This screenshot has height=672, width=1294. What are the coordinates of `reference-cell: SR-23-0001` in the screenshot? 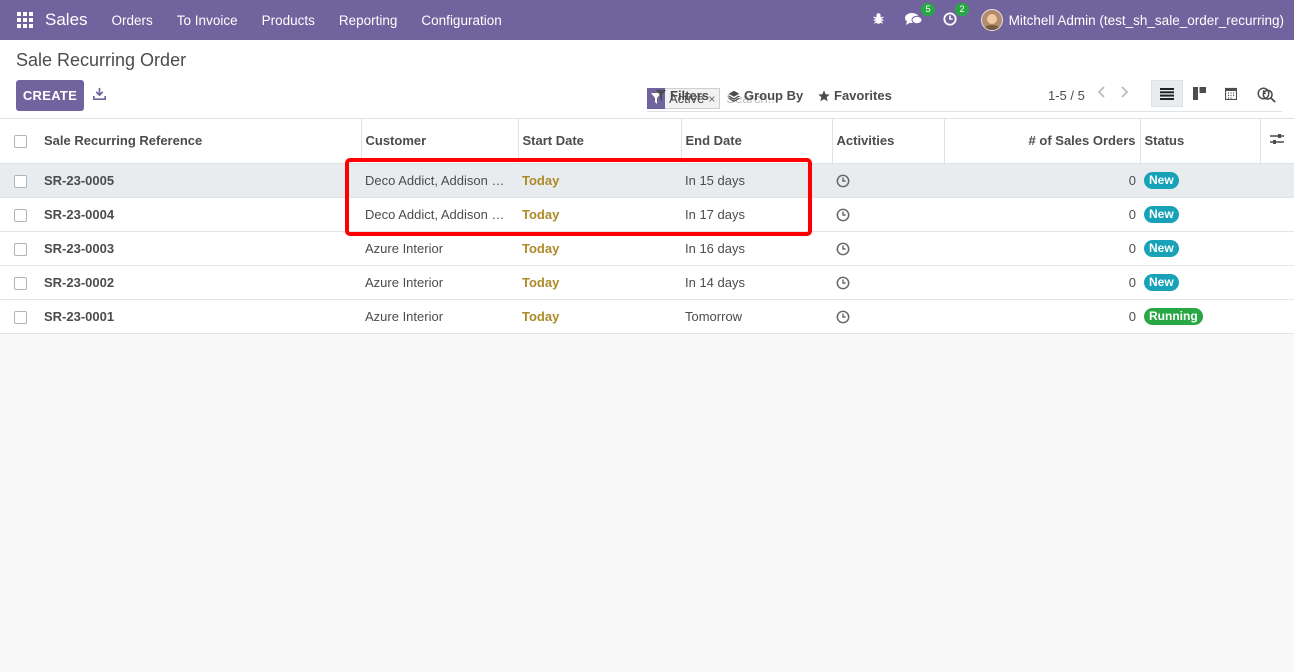 It's located at (79, 316).